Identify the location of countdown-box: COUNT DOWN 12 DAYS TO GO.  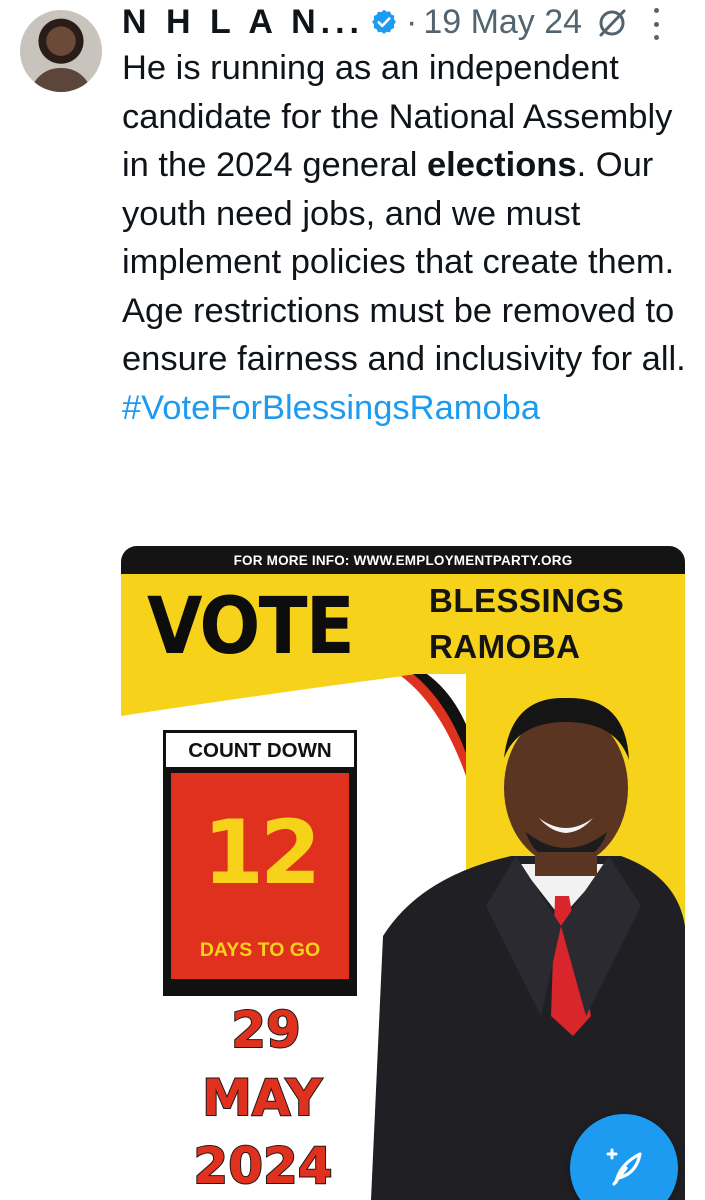
(260, 863).